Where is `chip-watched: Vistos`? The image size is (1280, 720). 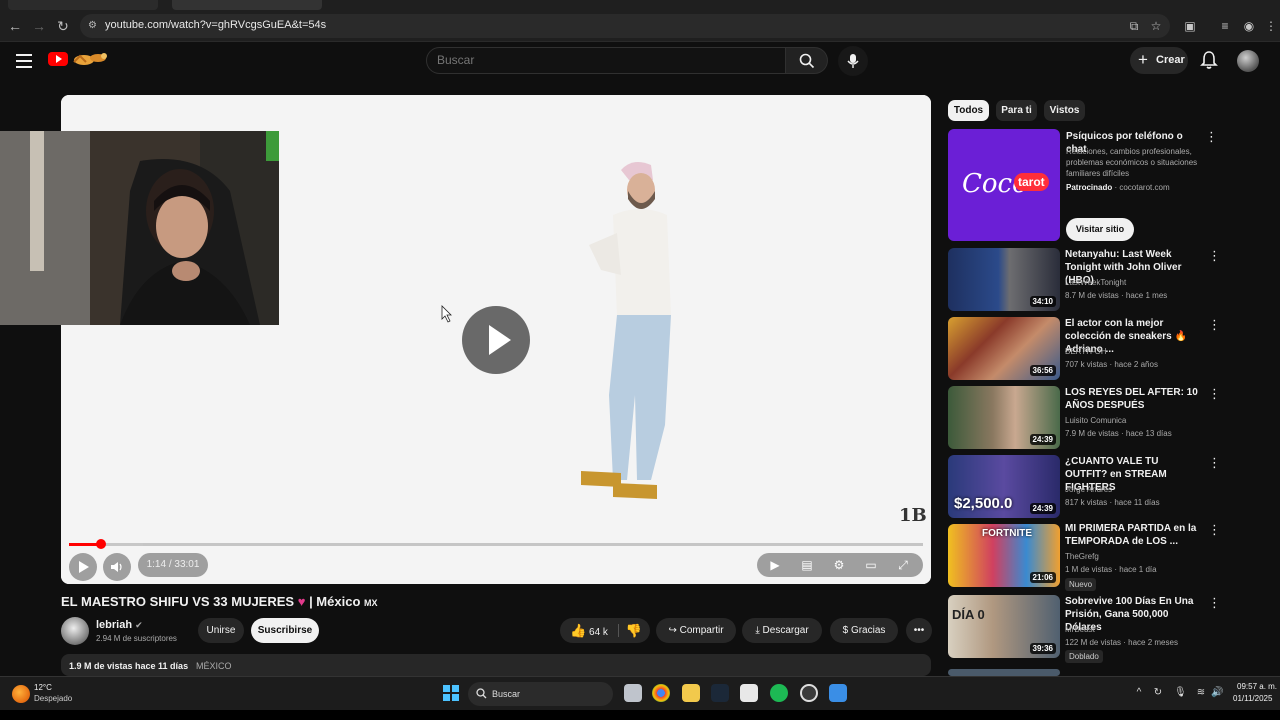
chip-watched: Vistos is located at coordinates (1064, 110).